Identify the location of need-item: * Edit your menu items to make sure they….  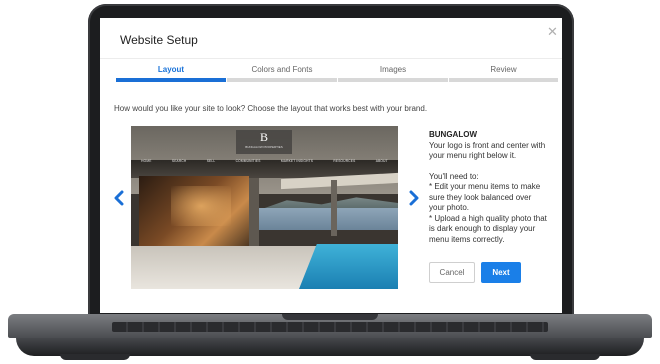
(485, 197).